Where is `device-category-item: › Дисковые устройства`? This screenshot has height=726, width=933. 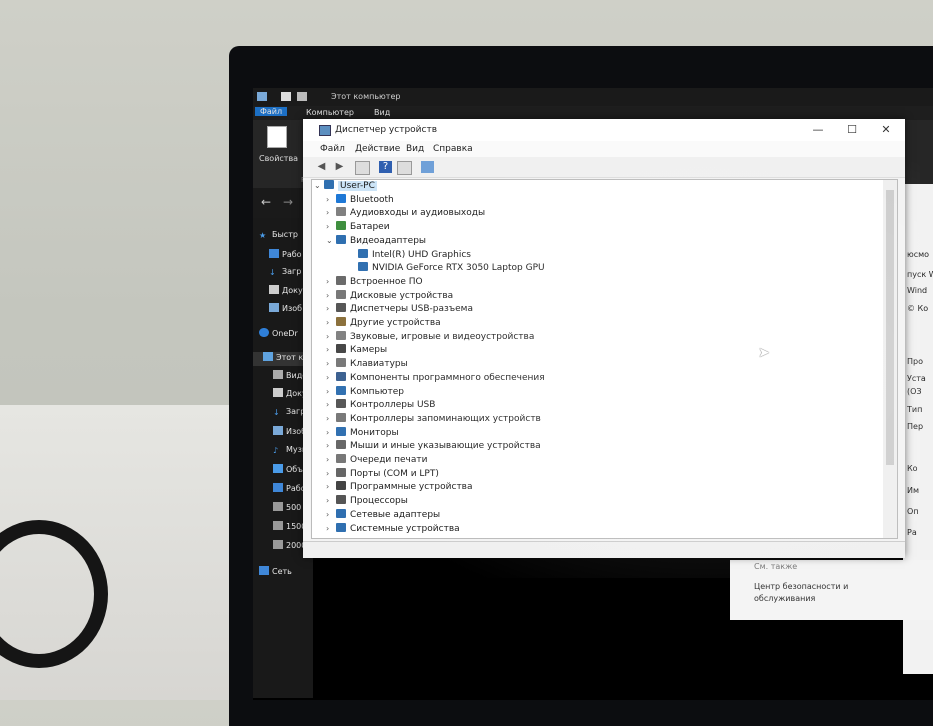 device-category-item: › Дисковые устройства is located at coordinates (389, 296).